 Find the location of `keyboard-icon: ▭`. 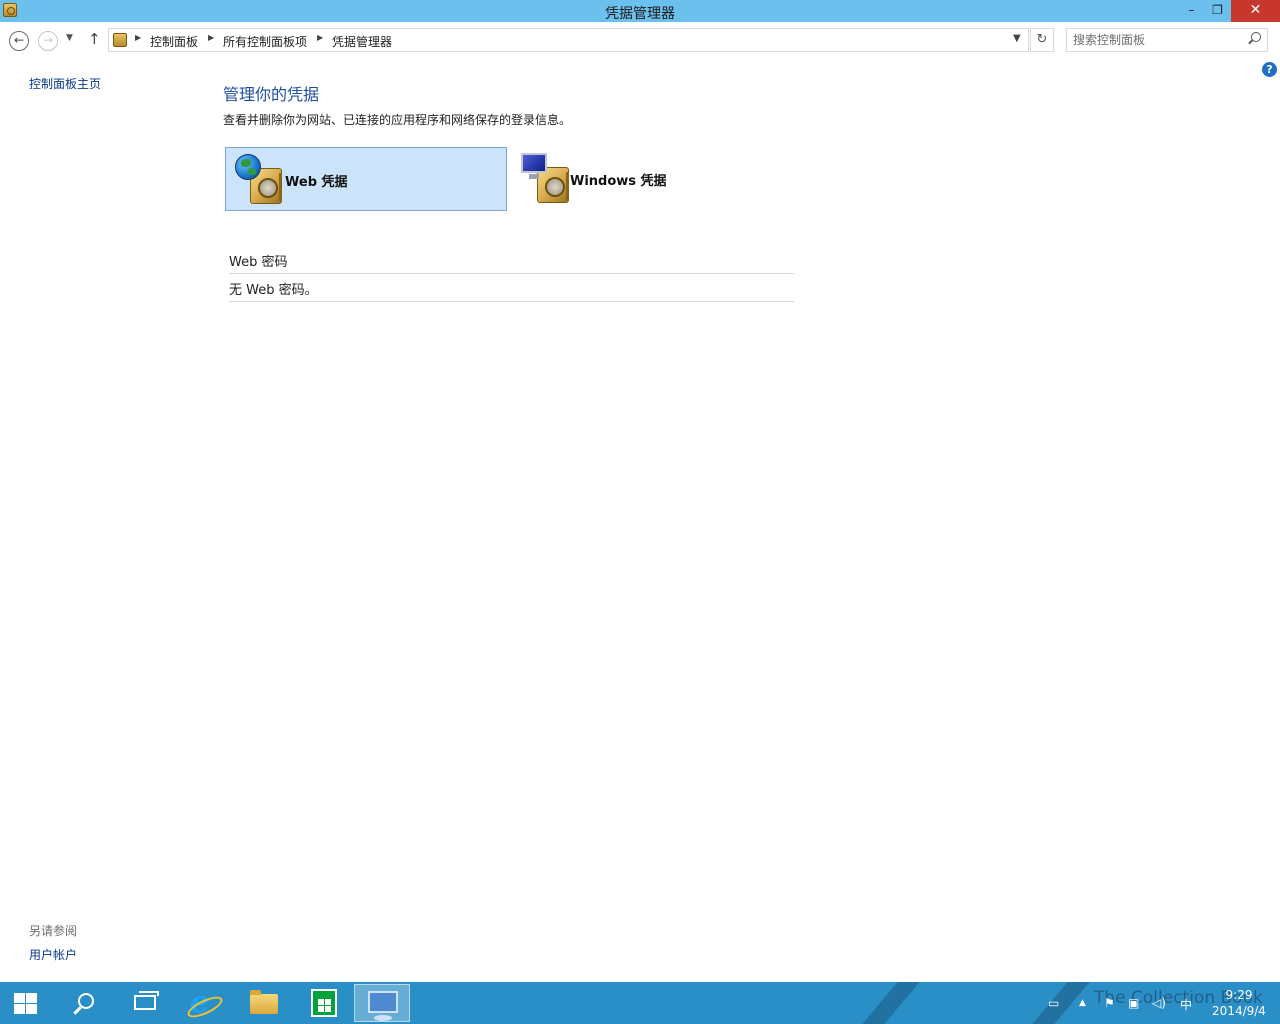

keyboard-icon: ▭ is located at coordinates (1053, 1003).